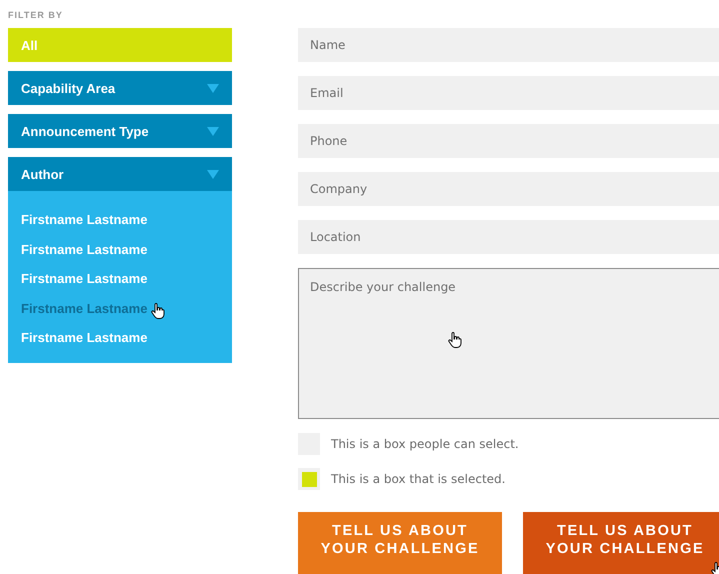  I want to click on text-field: Phone, so click(508, 141).